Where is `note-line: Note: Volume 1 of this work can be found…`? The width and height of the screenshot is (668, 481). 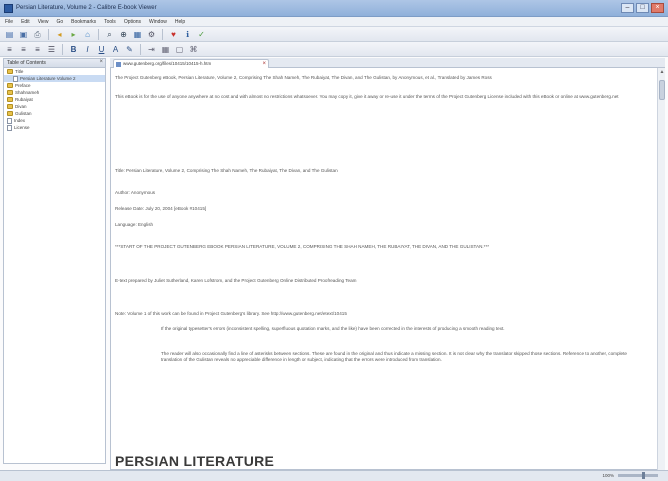
note-line: Note: Volume 1 of this work can be found… is located at coordinates (231, 313).